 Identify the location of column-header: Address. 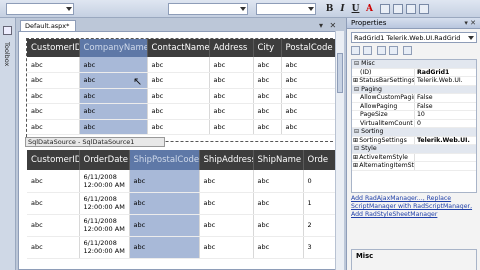
(231, 48).